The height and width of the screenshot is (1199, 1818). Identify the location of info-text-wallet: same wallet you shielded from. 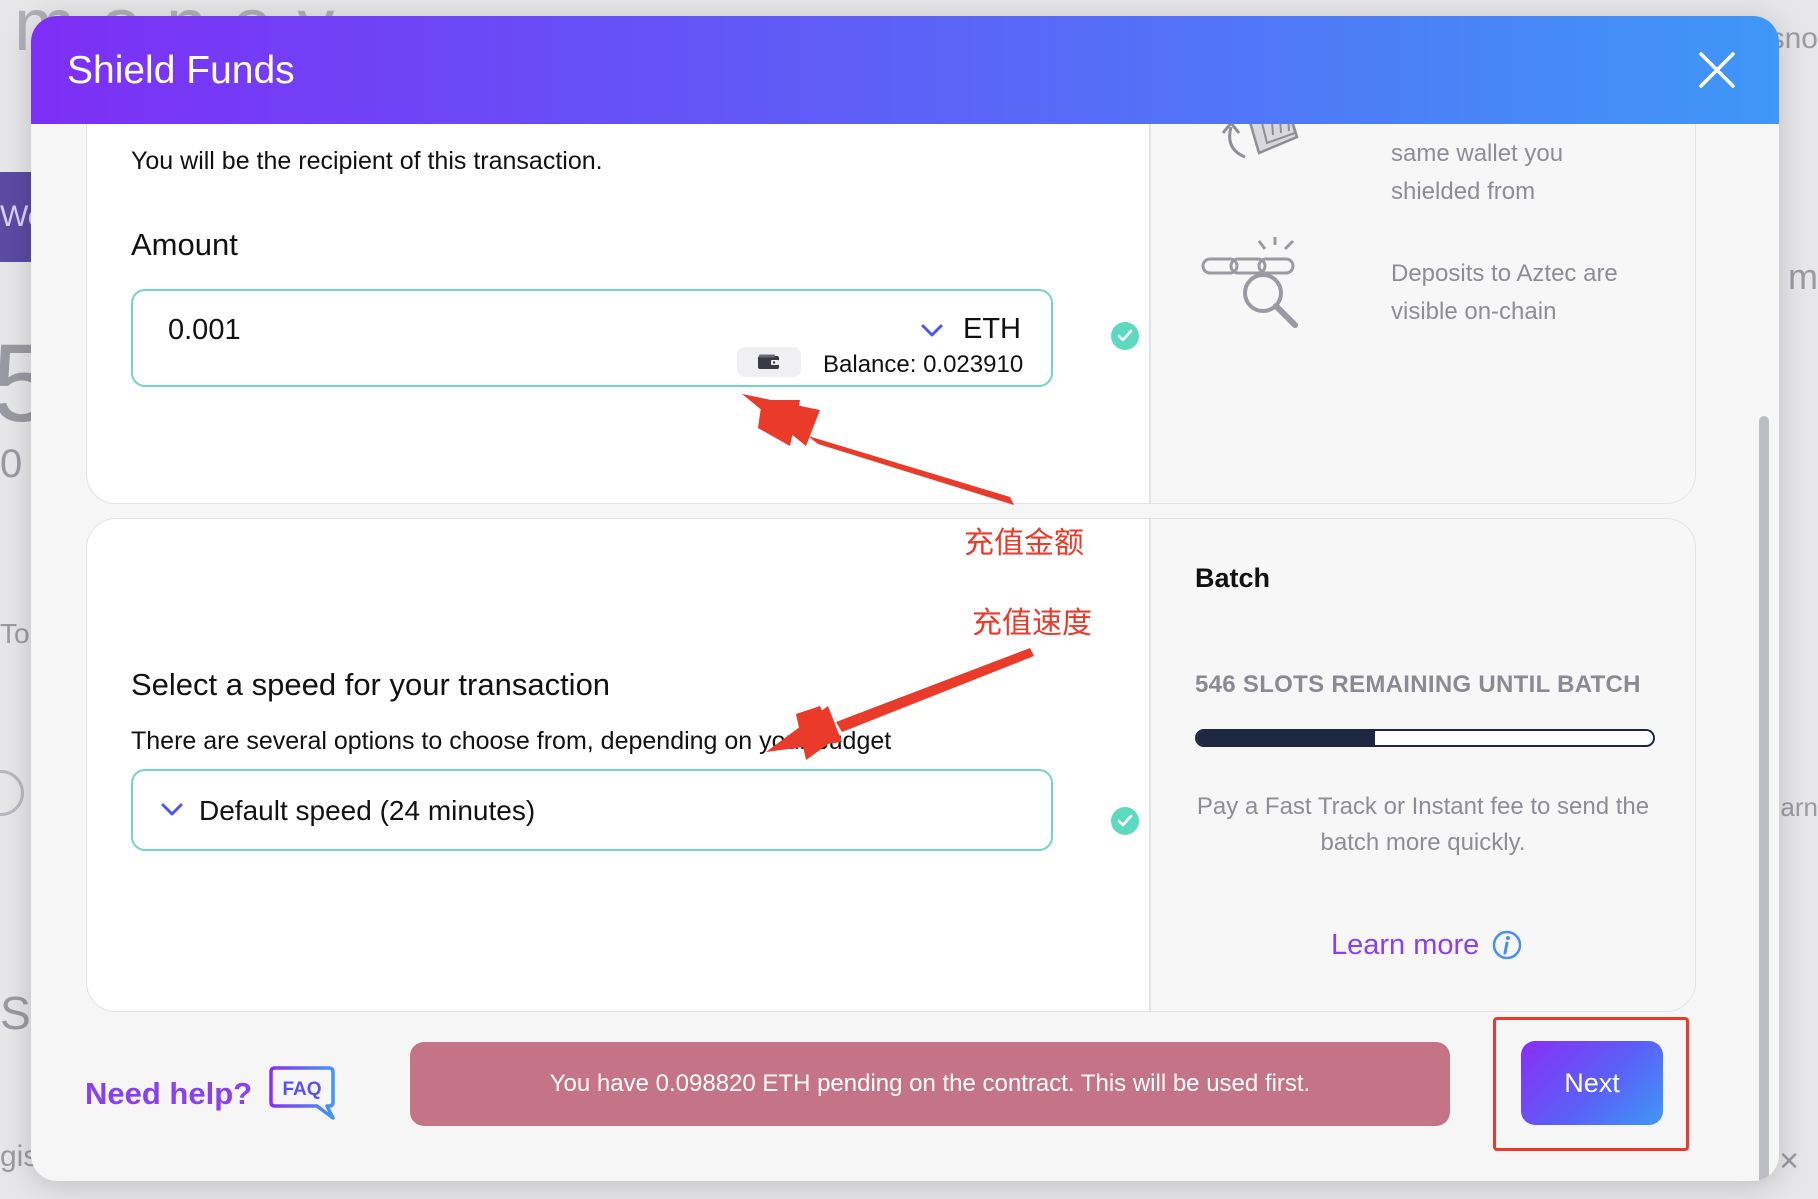
(1477, 172).